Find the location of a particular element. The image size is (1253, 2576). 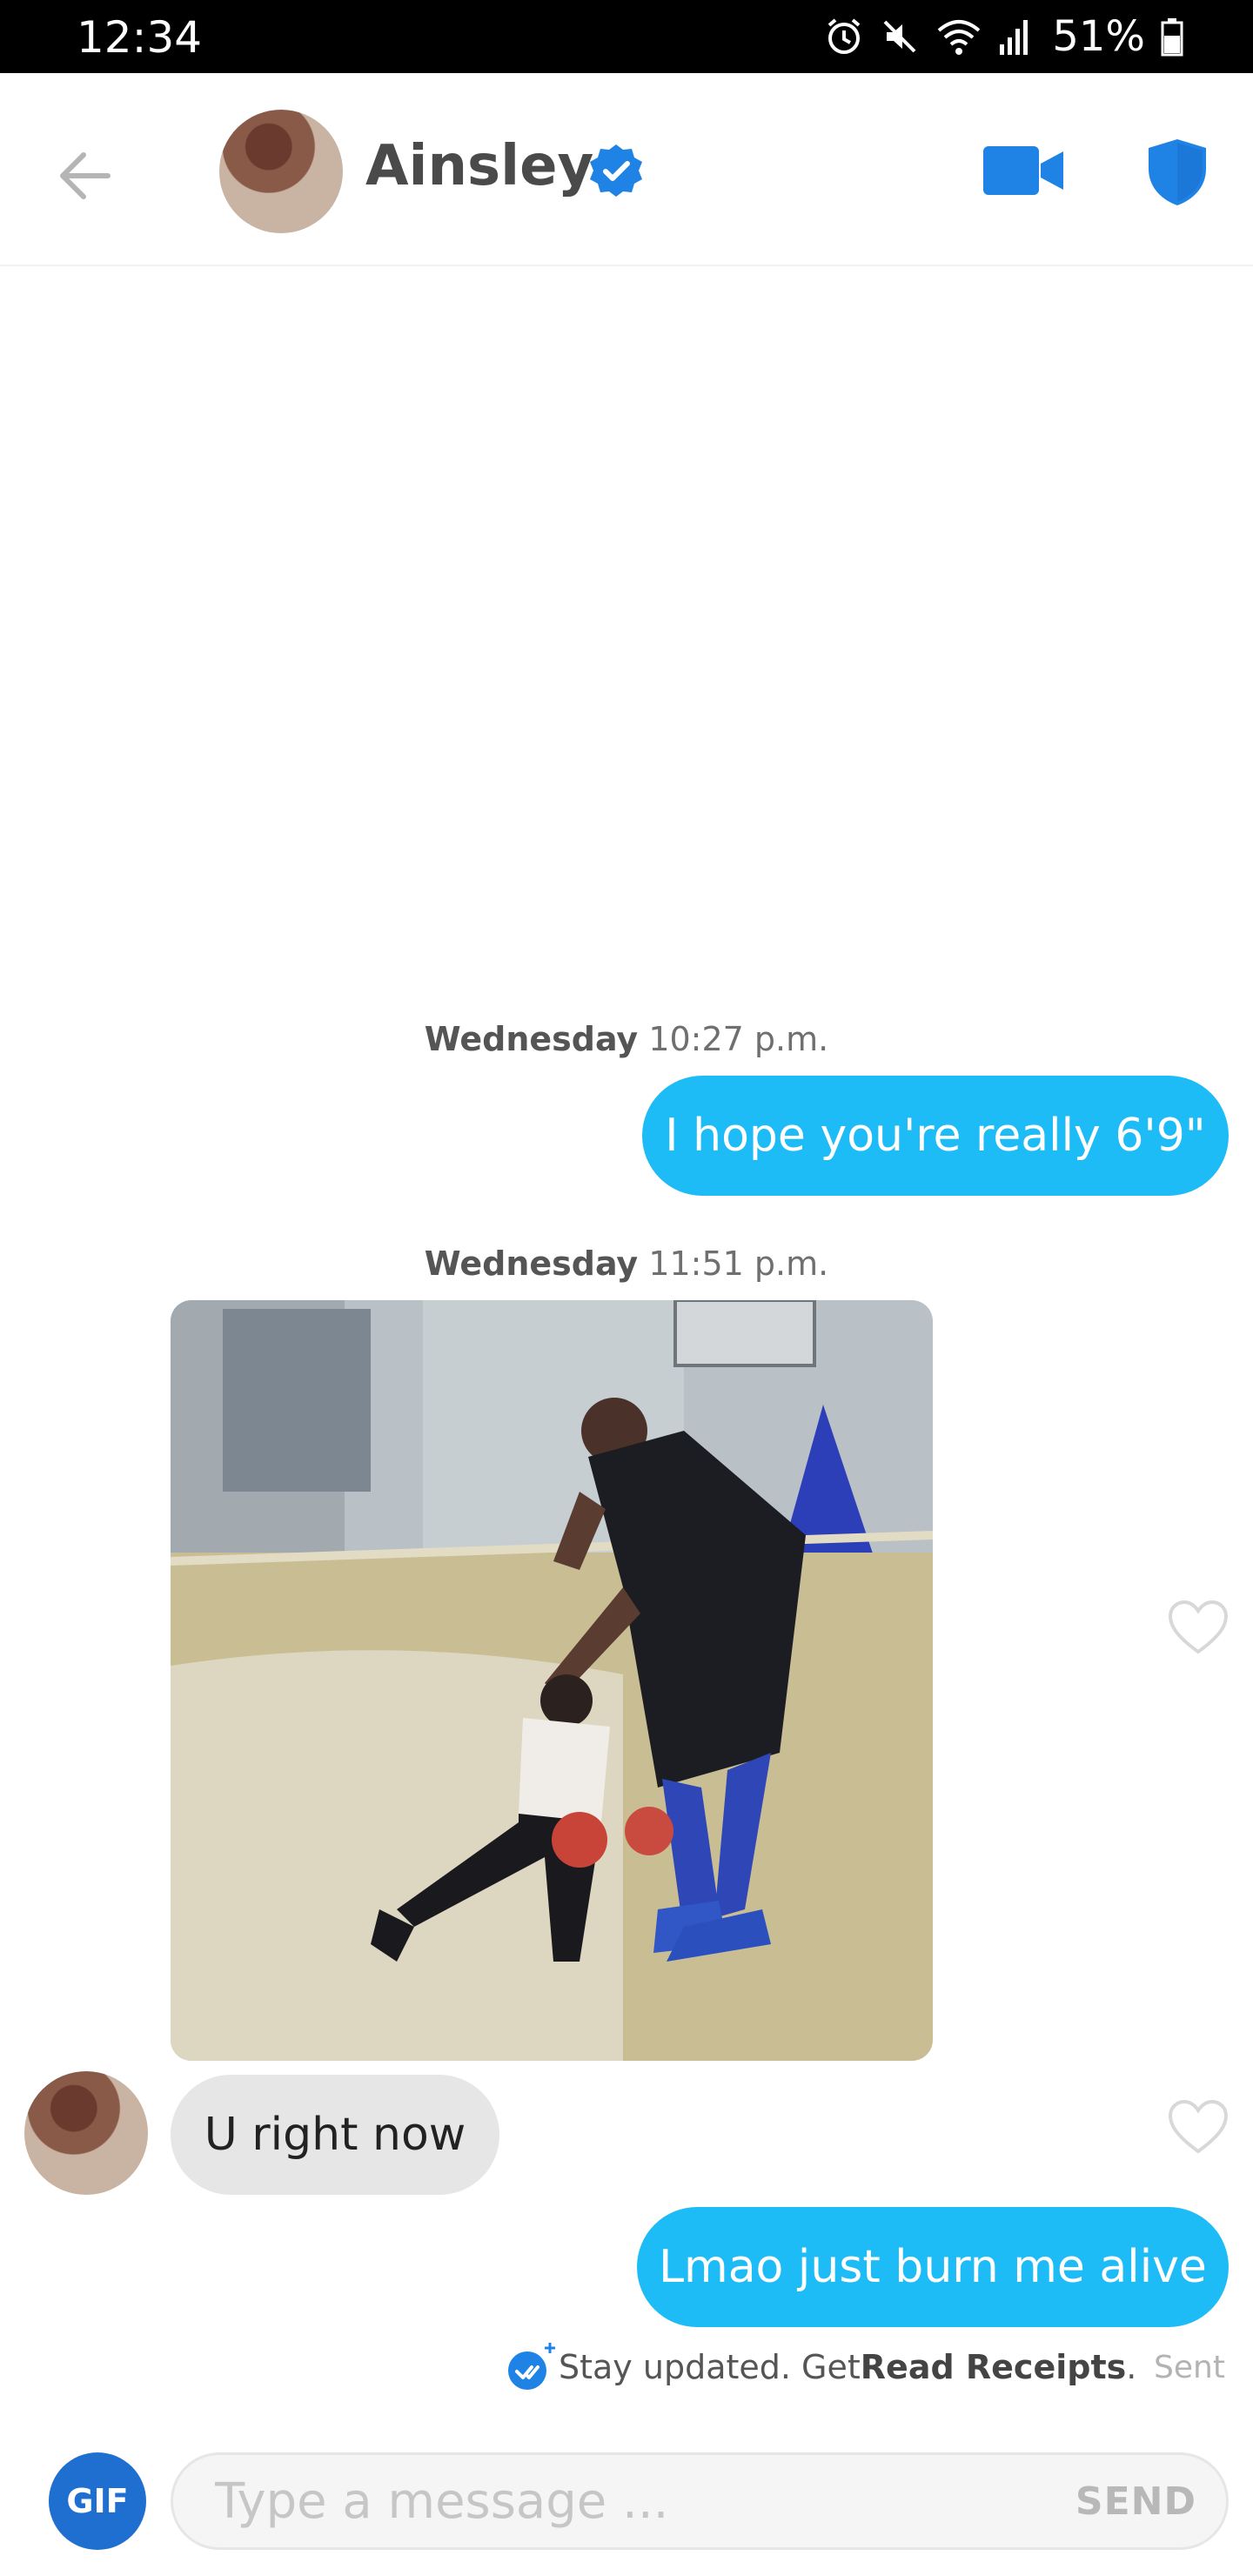

read-receipts-link: Read Receipts is located at coordinates (993, 2367).